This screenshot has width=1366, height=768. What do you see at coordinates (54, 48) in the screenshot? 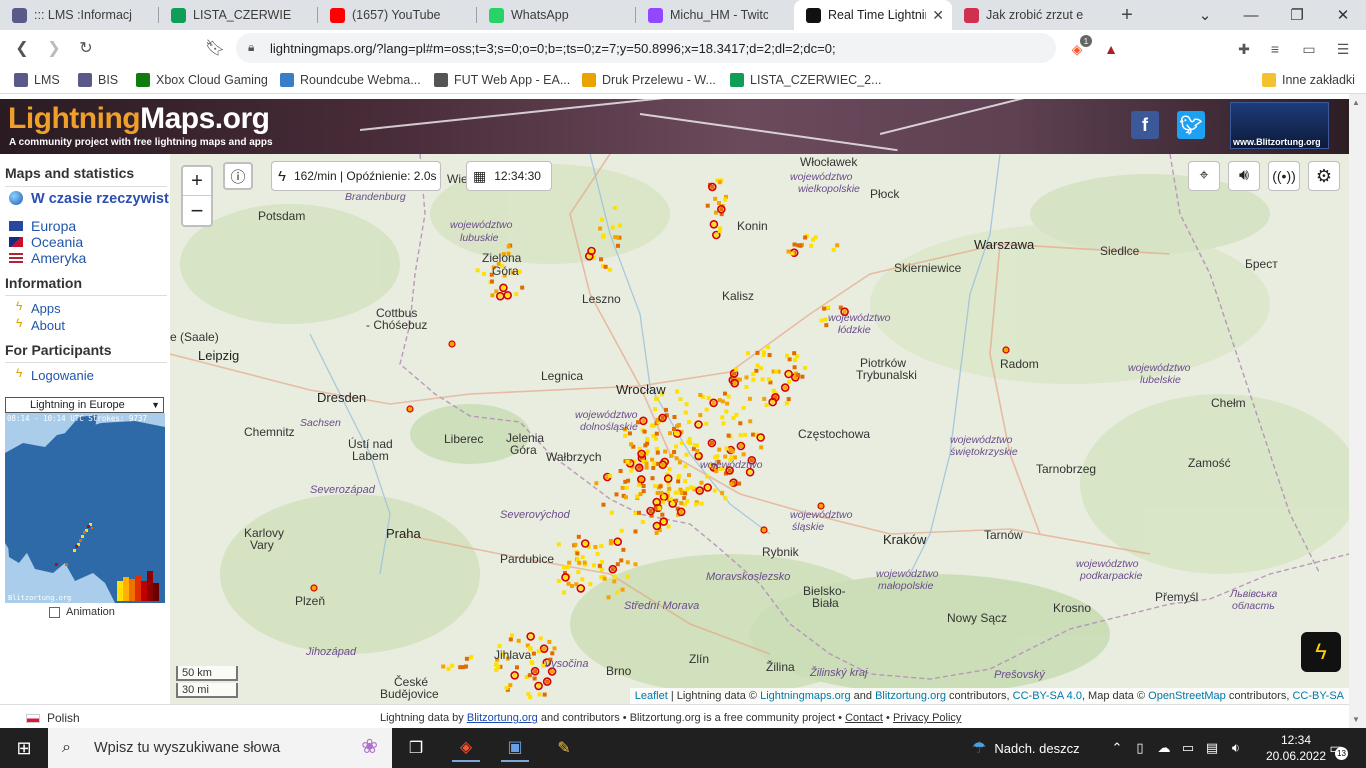
I see `forward-icon: ❯` at bounding box center [54, 48].